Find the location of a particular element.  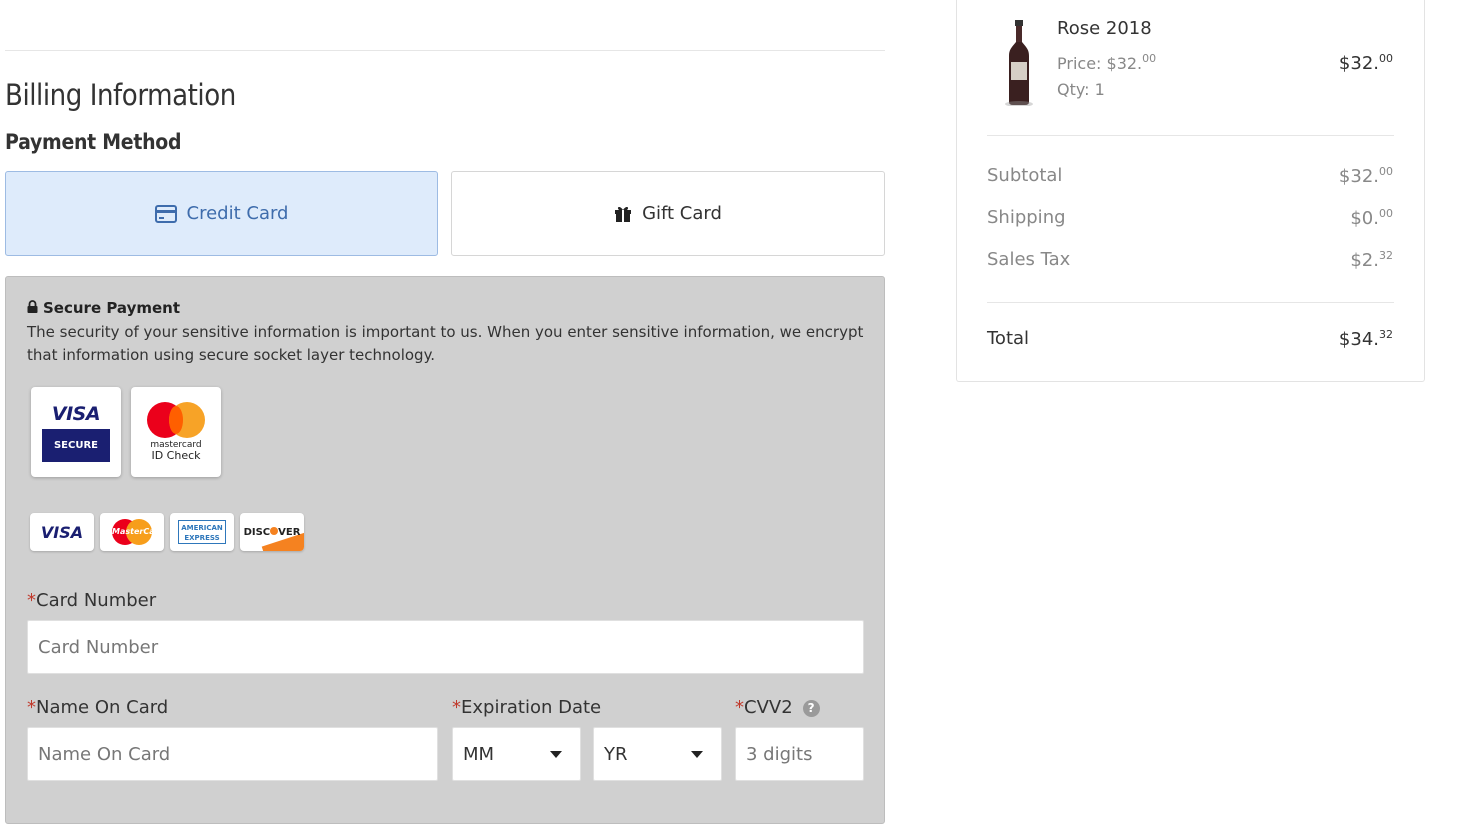

lock-icon is located at coordinates (32, 308).